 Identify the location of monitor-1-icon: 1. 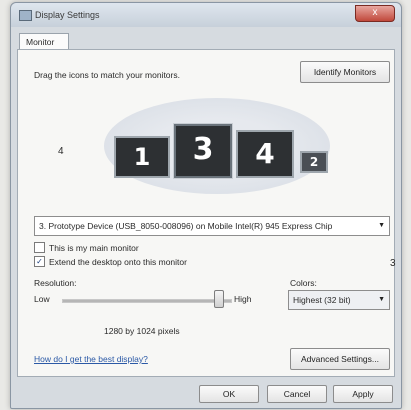
(142, 157).